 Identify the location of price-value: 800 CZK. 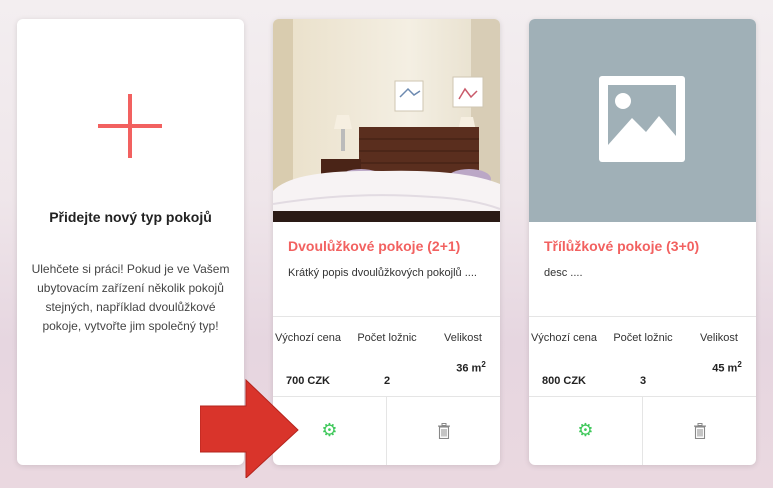
(564, 381).